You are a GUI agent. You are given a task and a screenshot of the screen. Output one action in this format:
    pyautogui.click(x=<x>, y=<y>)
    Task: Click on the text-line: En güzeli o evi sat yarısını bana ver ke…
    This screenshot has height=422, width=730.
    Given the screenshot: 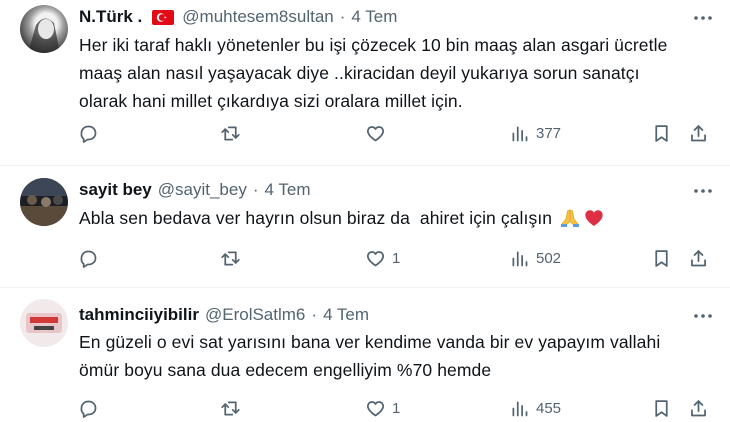 What is the action you would take?
    pyautogui.click(x=370, y=342)
    